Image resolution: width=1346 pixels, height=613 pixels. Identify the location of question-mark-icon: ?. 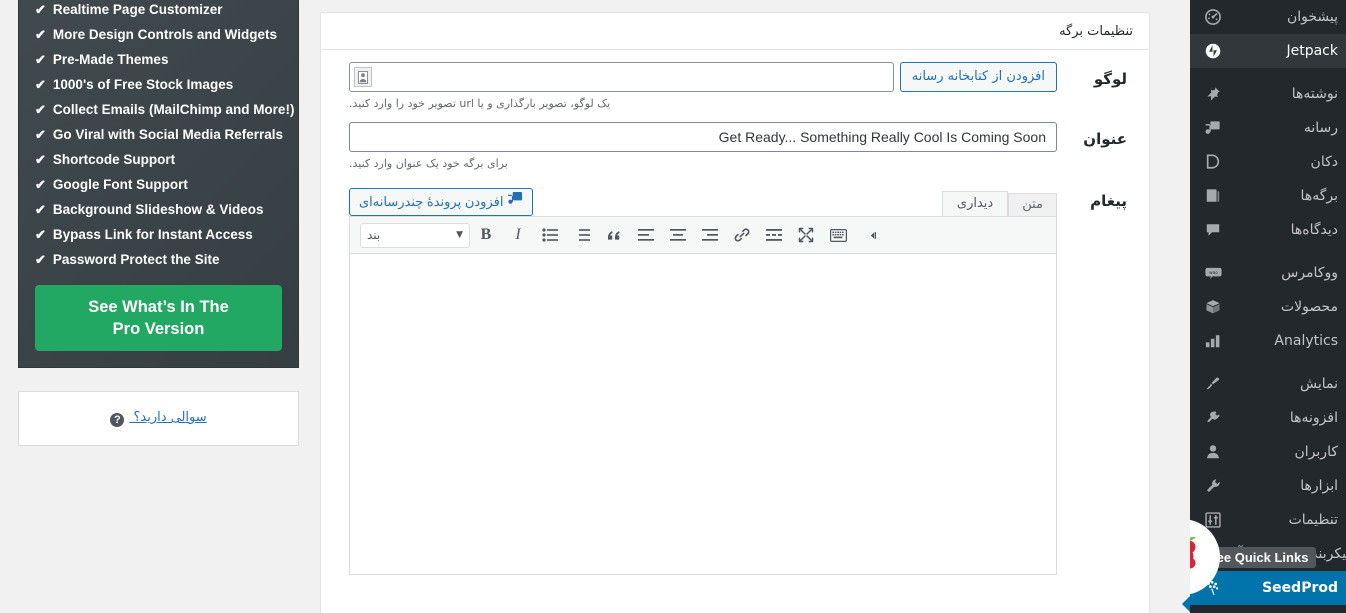
(117, 420).